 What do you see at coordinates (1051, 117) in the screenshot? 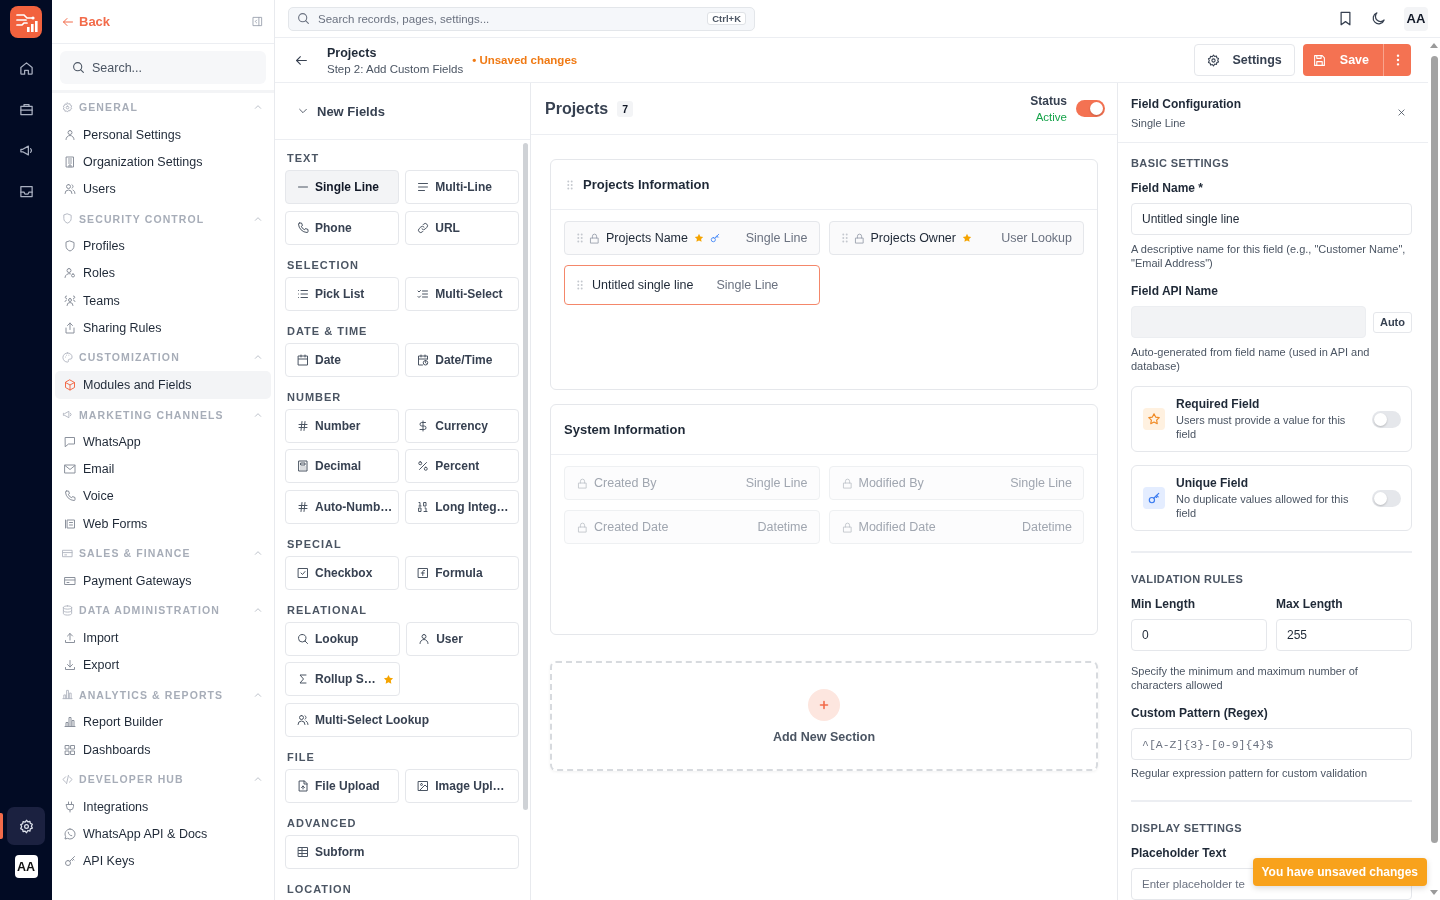
I see `status-value: Active` at bounding box center [1051, 117].